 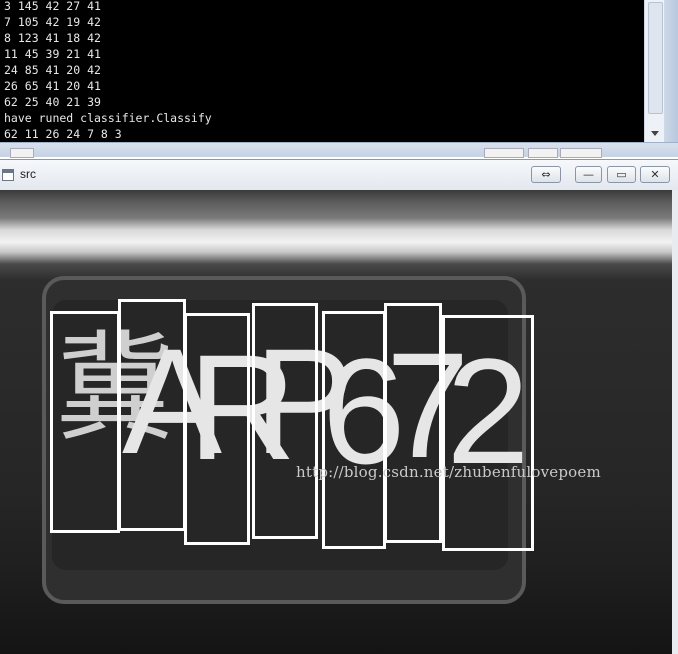 What do you see at coordinates (588, 174) in the screenshot?
I see `minimize-button: —` at bounding box center [588, 174].